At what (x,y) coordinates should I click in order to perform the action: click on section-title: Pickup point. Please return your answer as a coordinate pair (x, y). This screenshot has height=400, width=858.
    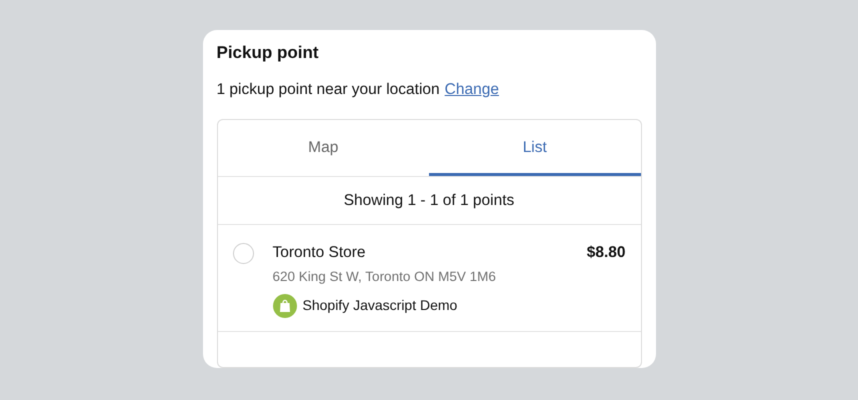
    Looking at the image, I should click on (268, 53).